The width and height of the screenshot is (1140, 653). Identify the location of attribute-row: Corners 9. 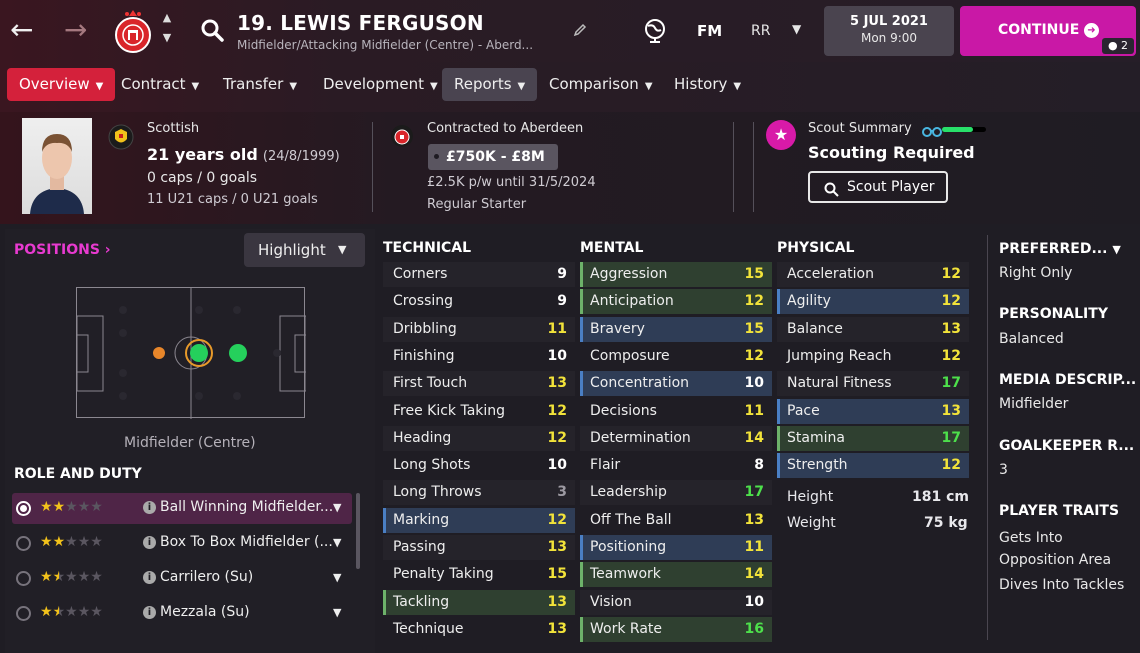
(479, 274).